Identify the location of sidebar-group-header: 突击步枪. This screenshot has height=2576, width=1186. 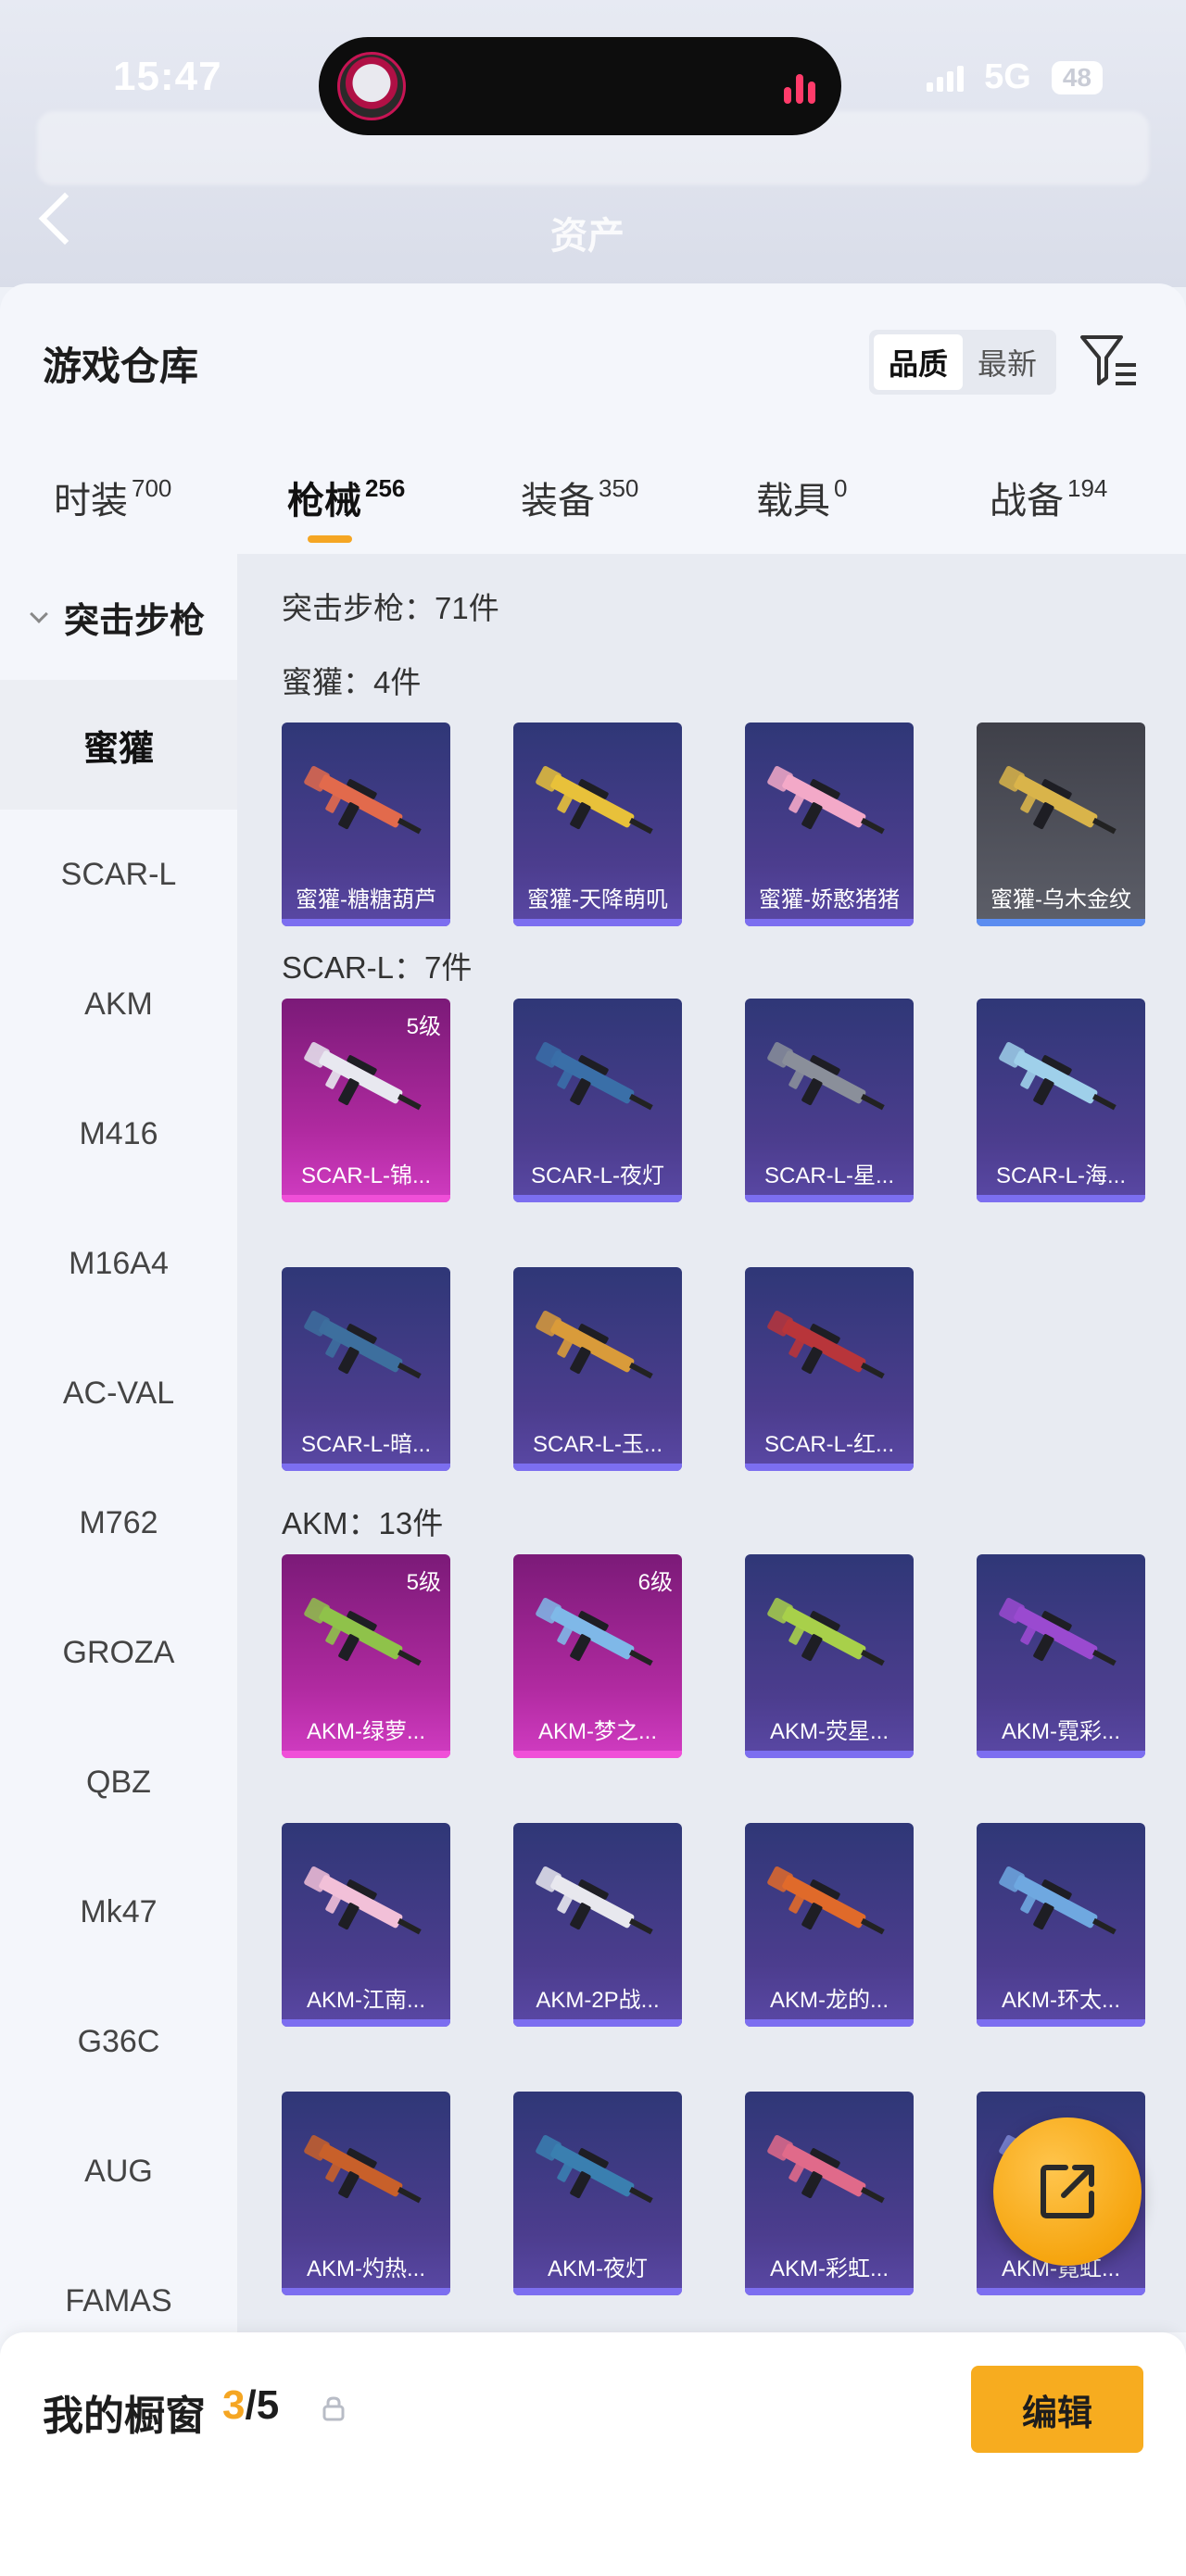
(118, 617).